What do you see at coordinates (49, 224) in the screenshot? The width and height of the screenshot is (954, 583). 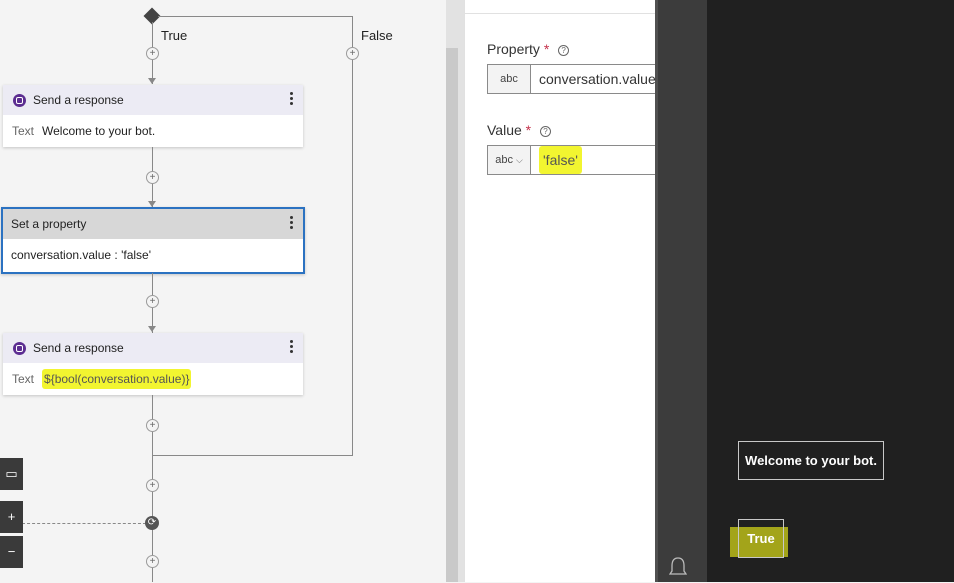 I see `card-title: Set a property` at bounding box center [49, 224].